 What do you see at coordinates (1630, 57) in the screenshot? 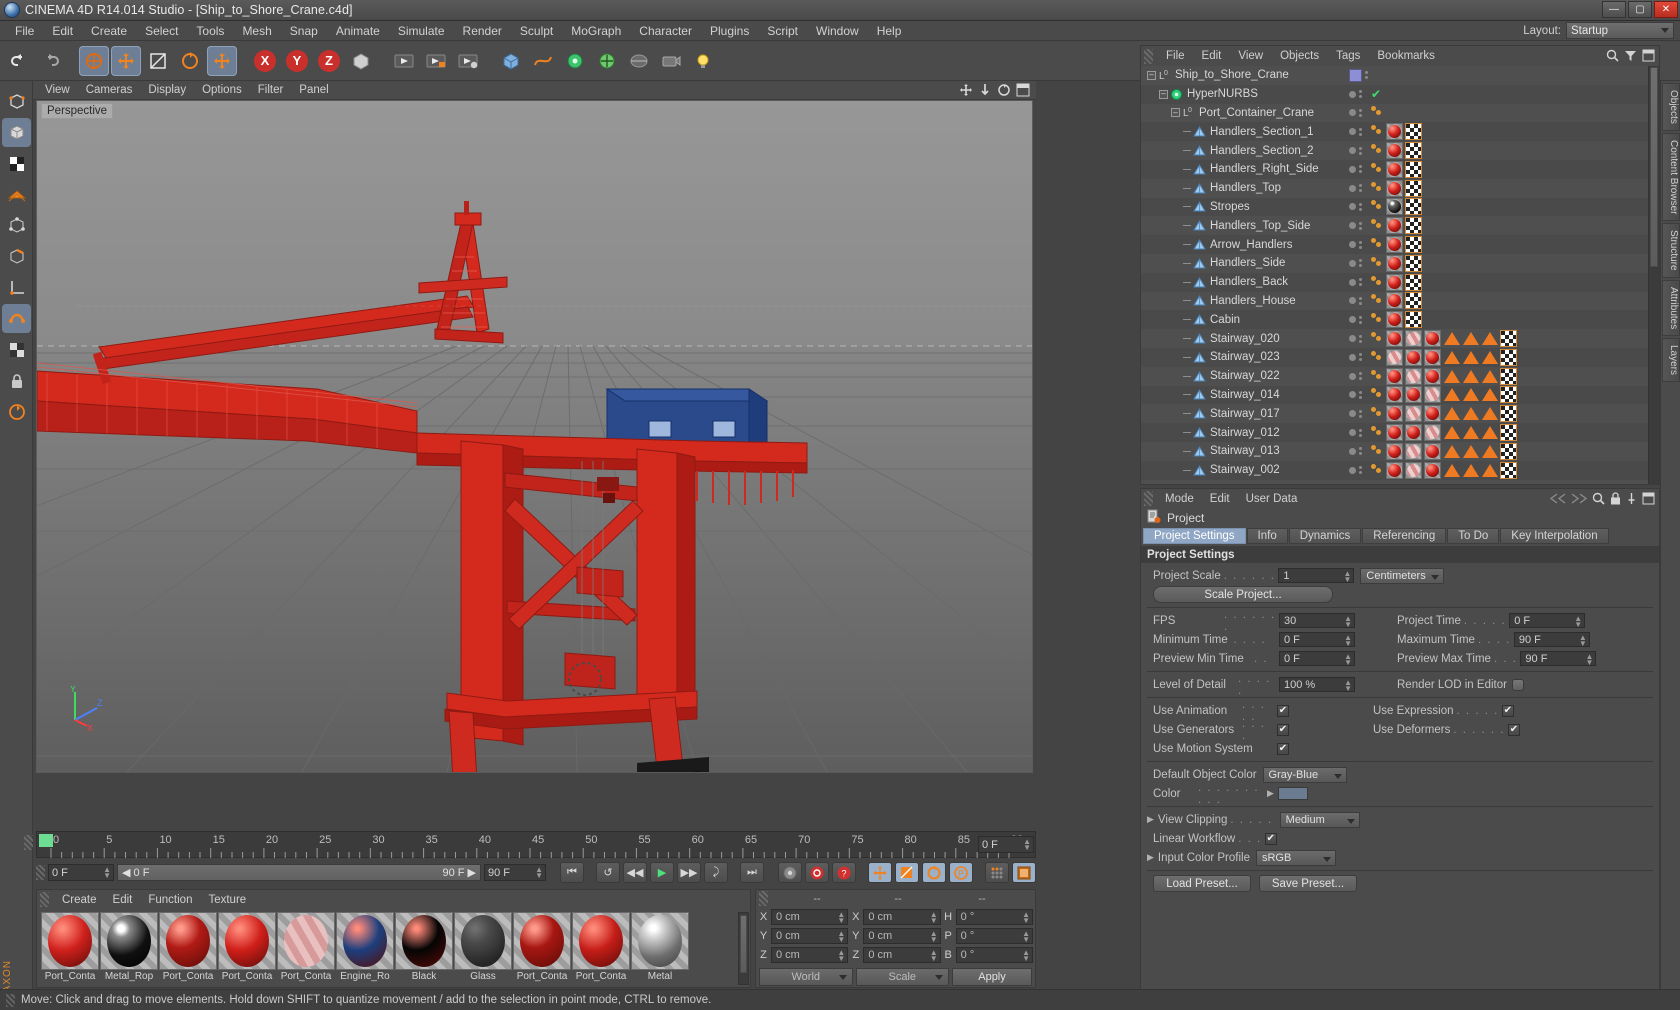
I see `filter-icon` at bounding box center [1630, 57].